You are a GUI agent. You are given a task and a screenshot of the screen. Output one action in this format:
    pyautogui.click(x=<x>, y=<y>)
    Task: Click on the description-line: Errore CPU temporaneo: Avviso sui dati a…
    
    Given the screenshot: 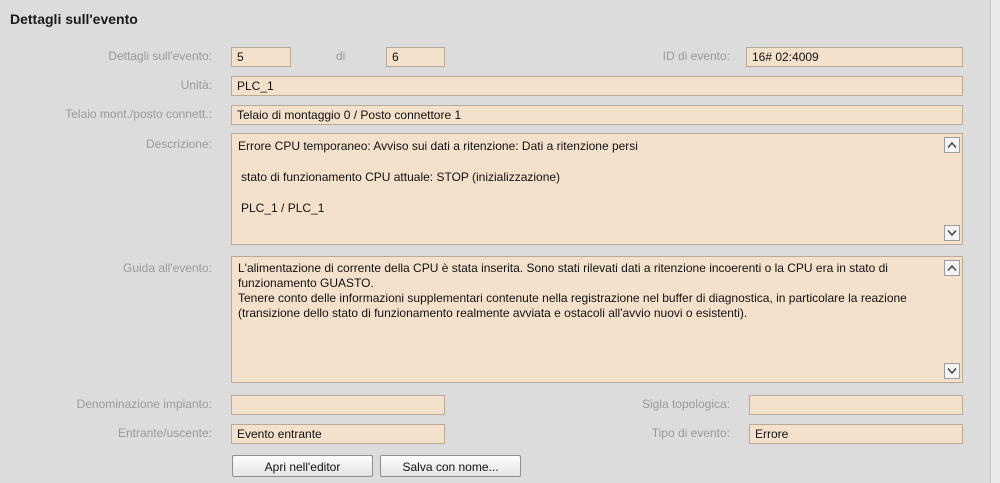 What is the action you would take?
    pyautogui.click(x=438, y=146)
    